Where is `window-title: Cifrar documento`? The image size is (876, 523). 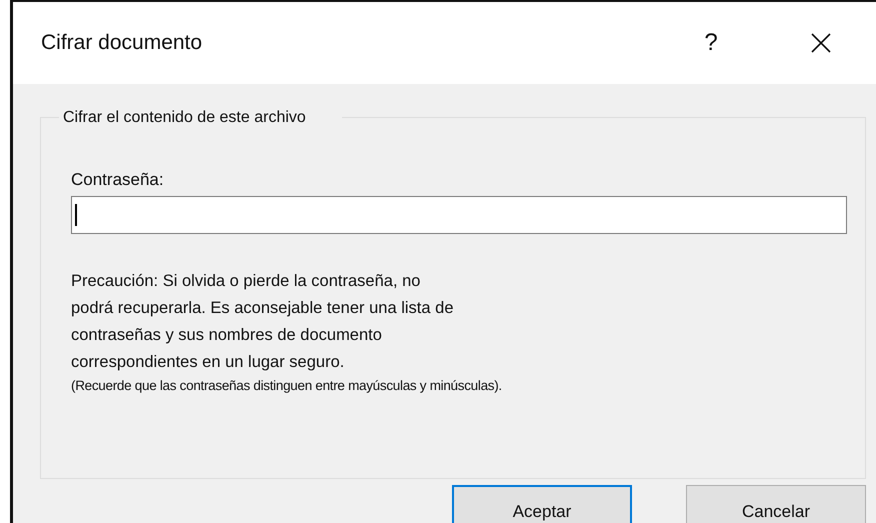 window-title: Cifrar documento is located at coordinates (122, 43).